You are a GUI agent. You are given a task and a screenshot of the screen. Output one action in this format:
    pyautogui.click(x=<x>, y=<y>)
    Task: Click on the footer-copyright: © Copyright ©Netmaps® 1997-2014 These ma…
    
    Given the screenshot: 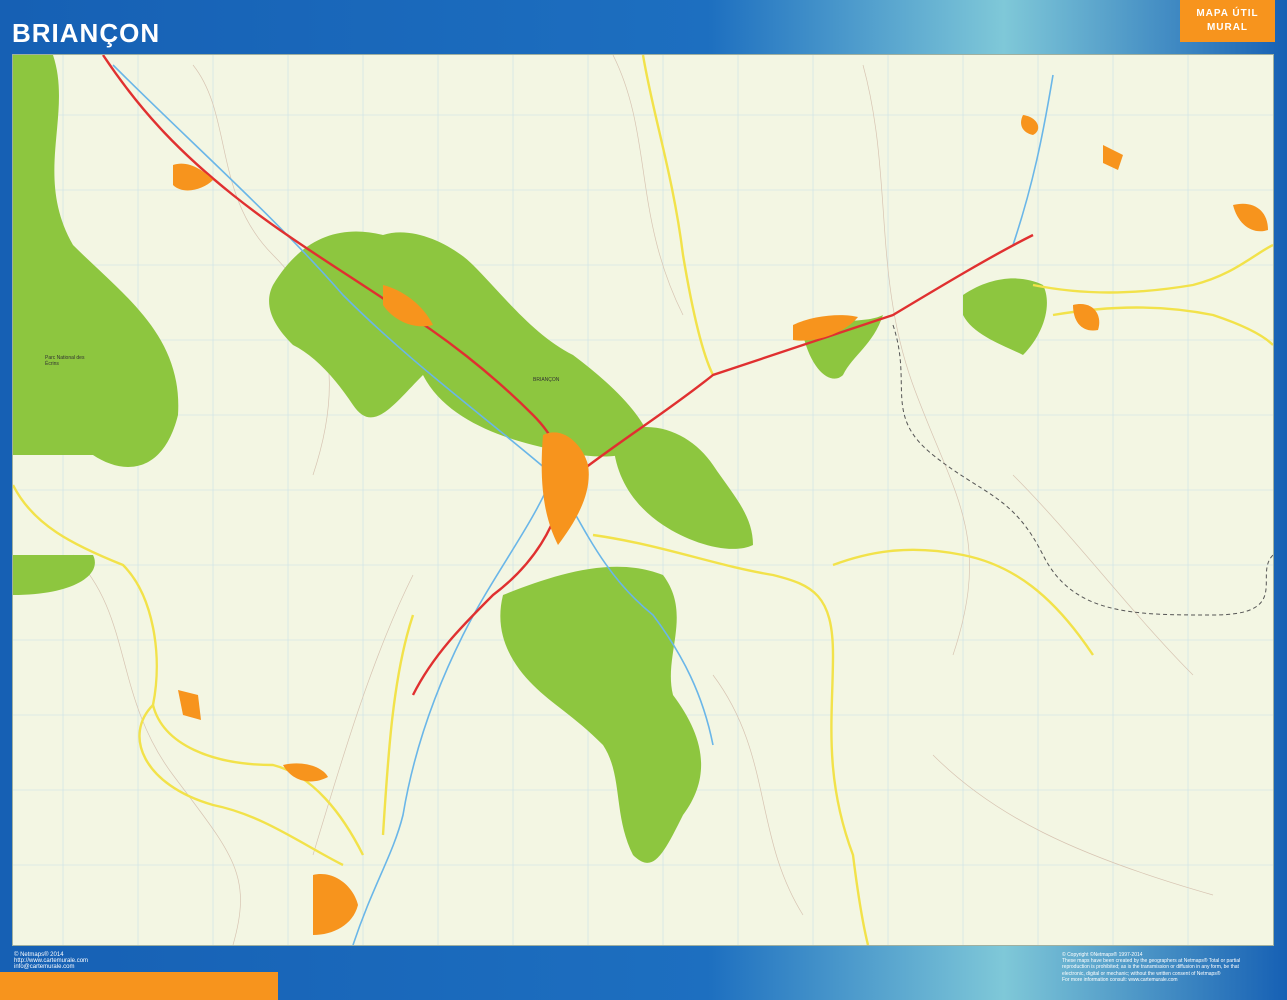 What is the action you would take?
    pyautogui.click(x=1169, y=967)
    